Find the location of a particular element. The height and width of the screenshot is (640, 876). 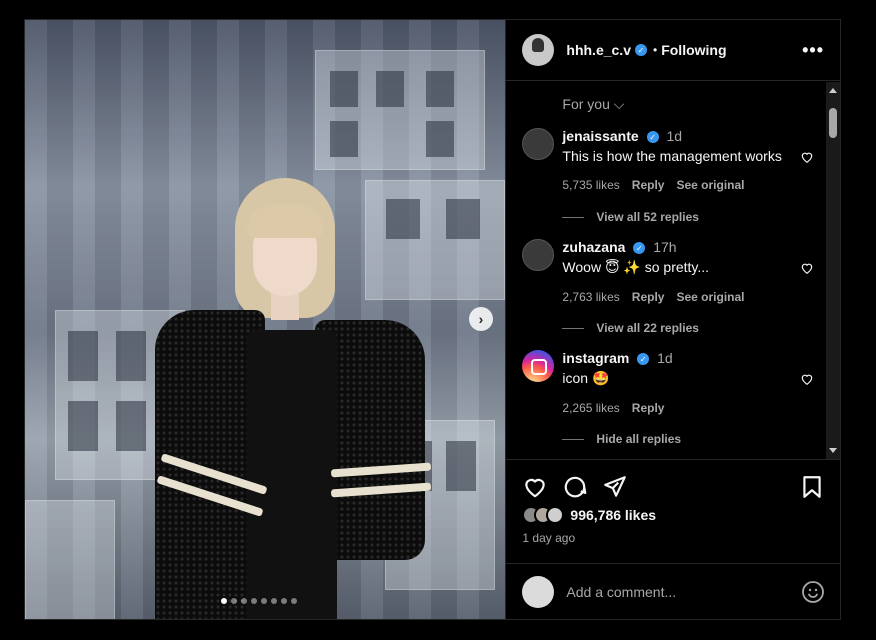

instagram-logo-avatar is located at coordinates (538, 366).